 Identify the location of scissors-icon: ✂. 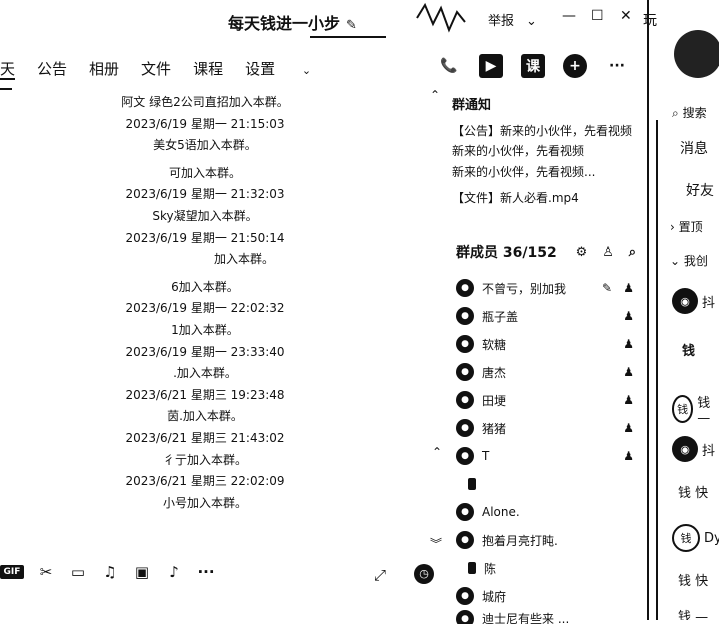
(46, 572).